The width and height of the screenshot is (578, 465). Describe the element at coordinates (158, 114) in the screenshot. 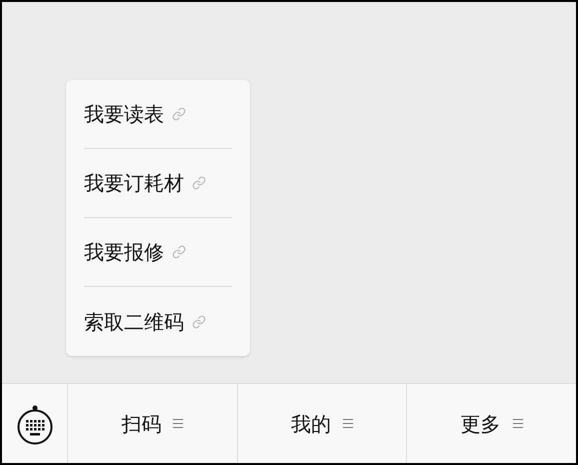

I see `menu-item: 我要读表` at that location.